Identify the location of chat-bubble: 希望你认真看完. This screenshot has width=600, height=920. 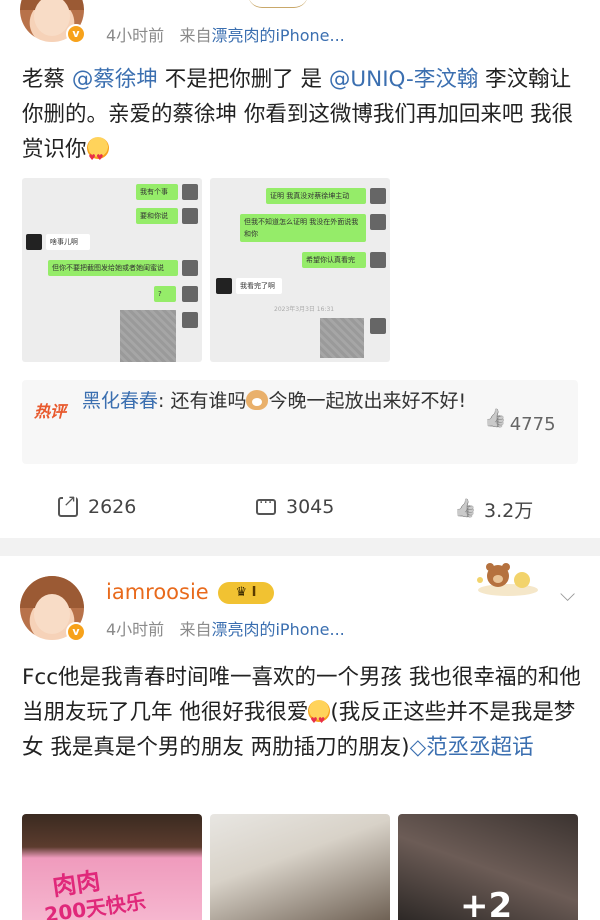
(334, 260).